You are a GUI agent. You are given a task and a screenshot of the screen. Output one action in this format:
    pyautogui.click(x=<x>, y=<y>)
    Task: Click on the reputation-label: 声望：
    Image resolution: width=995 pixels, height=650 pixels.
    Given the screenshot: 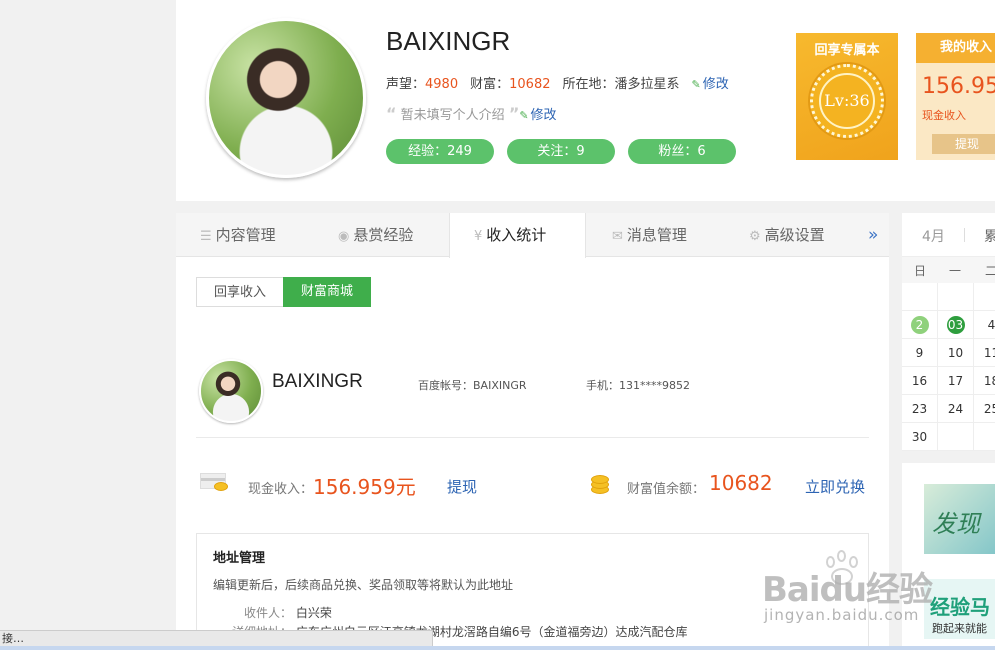 What is the action you would take?
    pyautogui.click(x=406, y=84)
    